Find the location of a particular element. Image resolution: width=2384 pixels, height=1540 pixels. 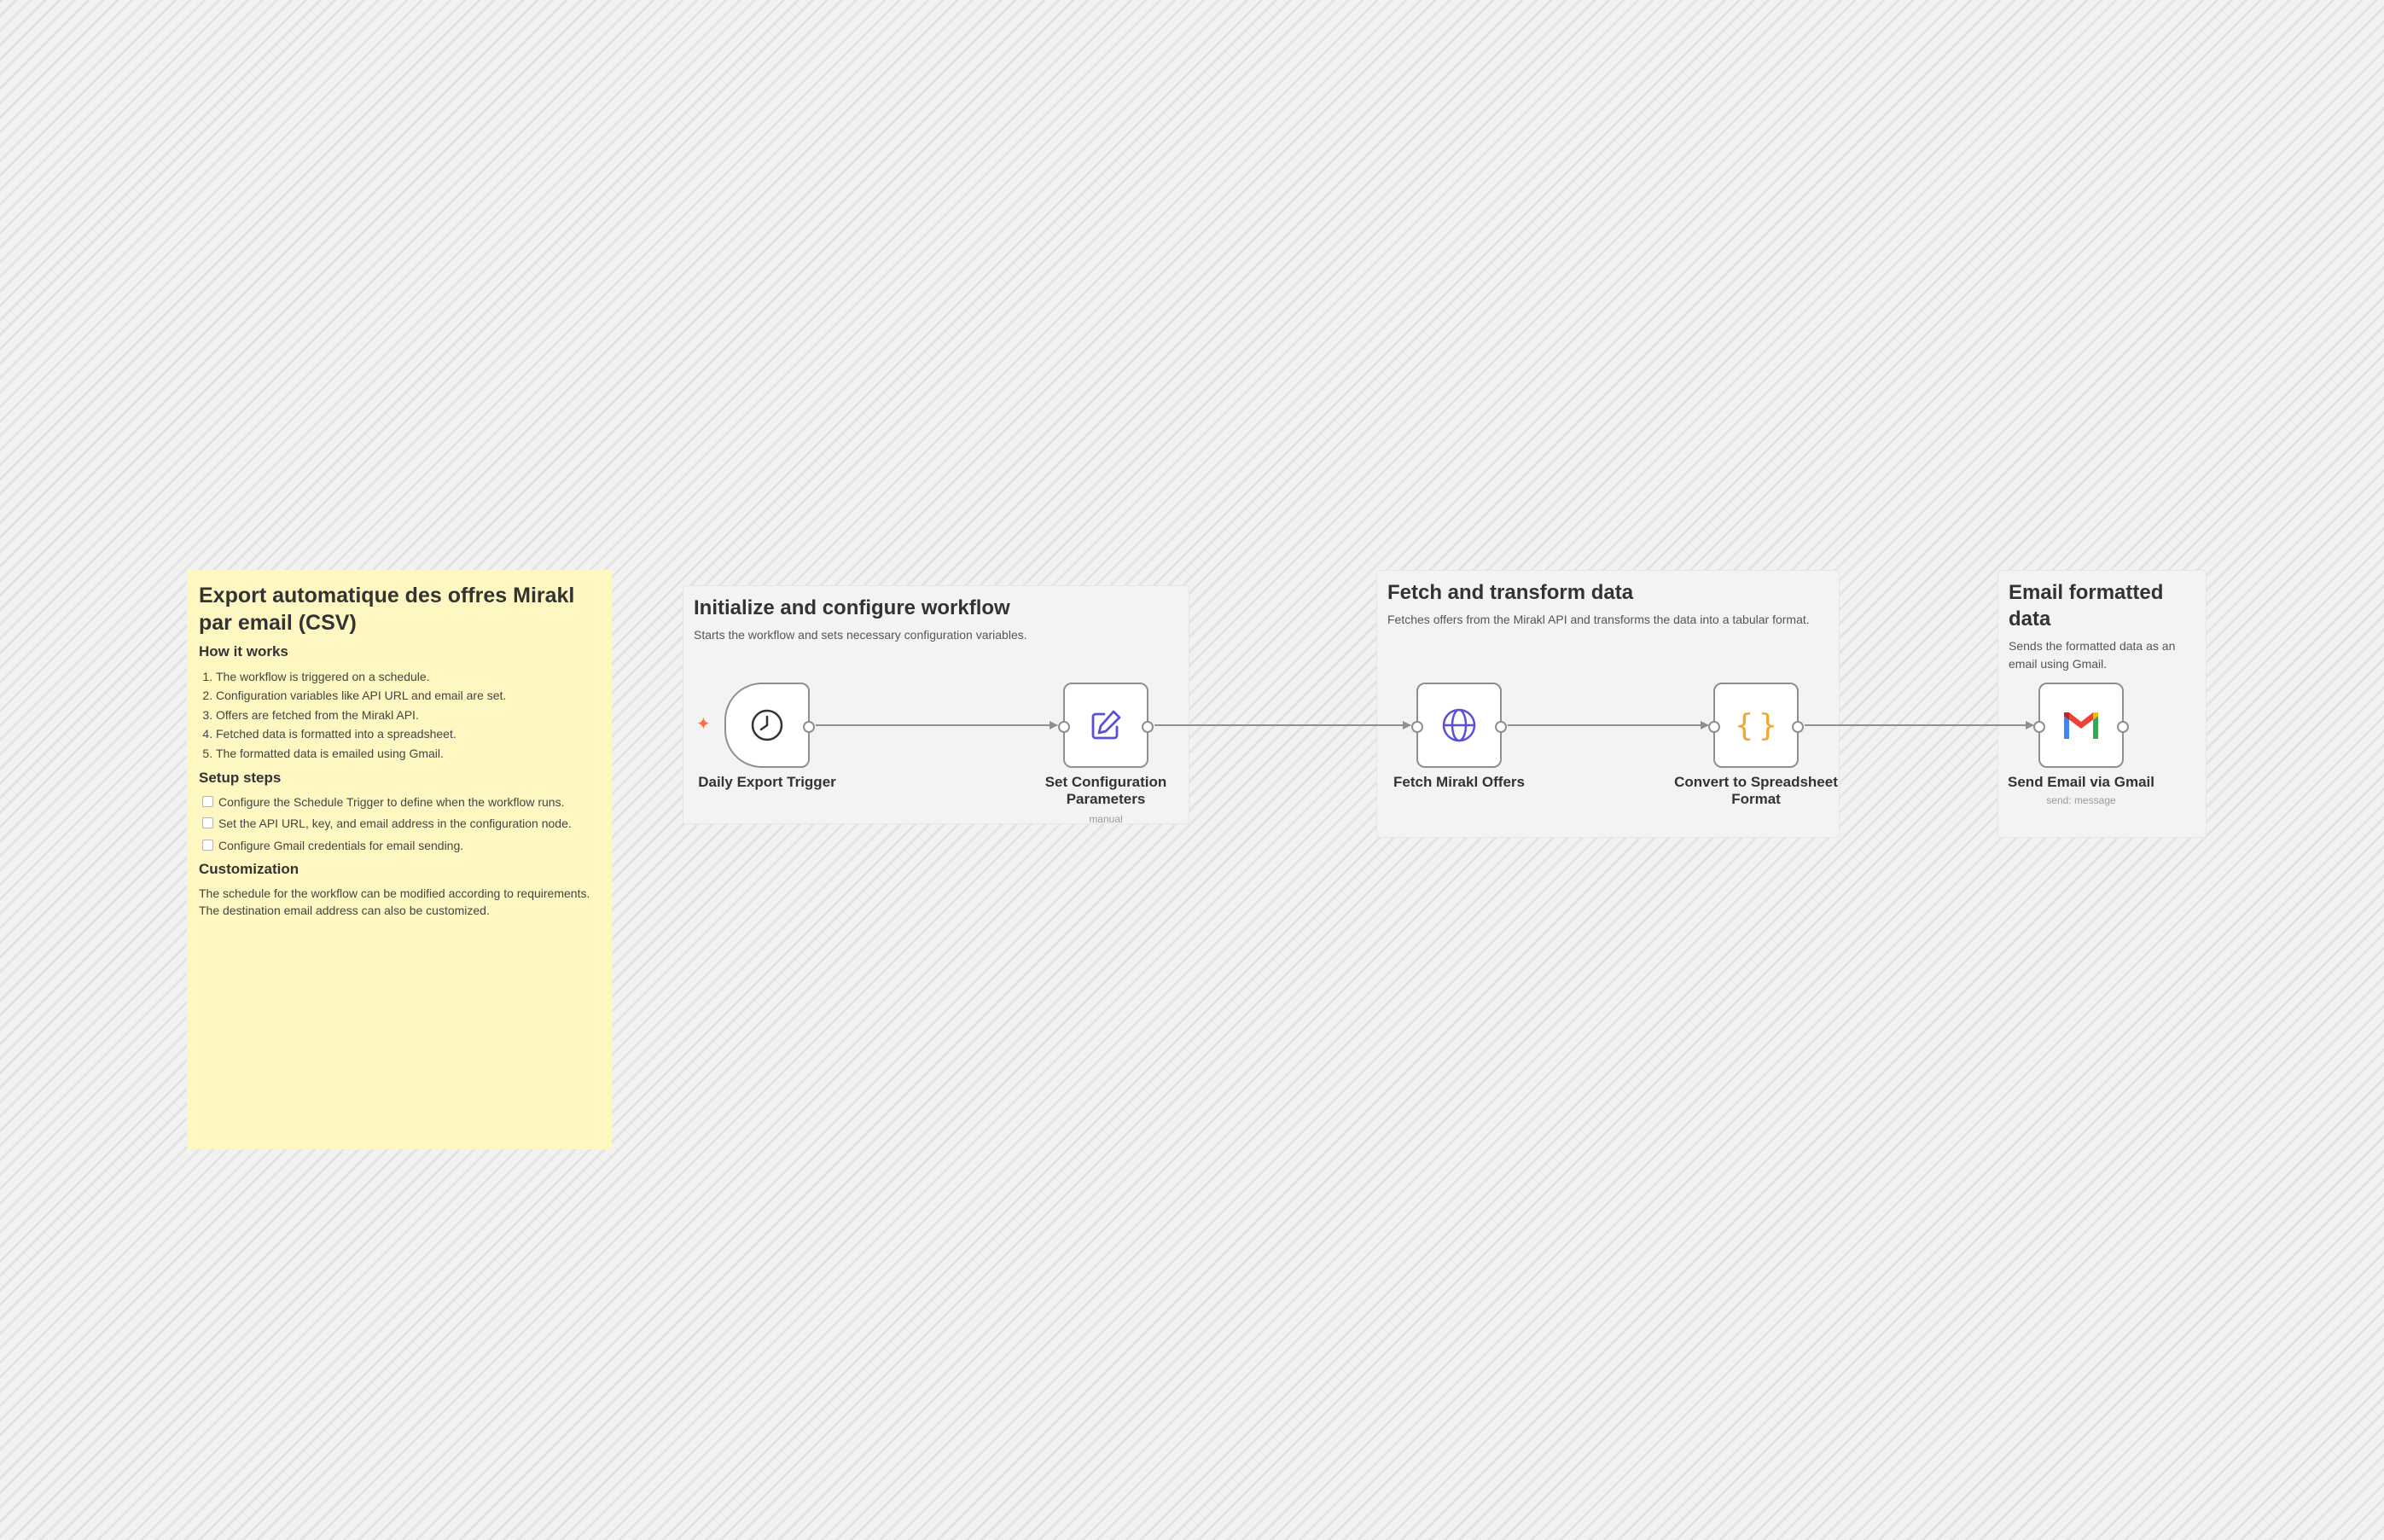

node-set-configuration is located at coordinates (1106, 725).